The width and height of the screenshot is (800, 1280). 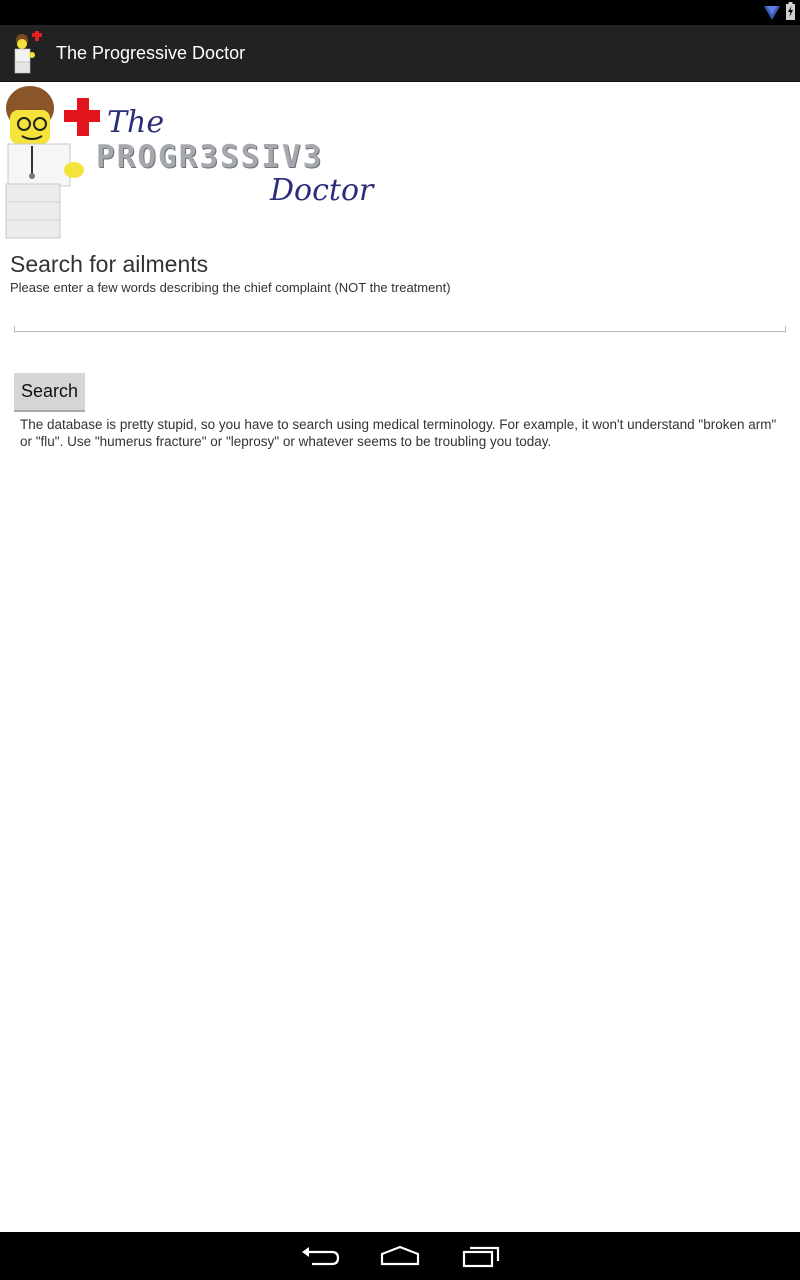 What do you see at coordinates (210, 157) in the screenshot?
I see `logo-text-progressive: PROGR3SSIV3` at bounding box center [210, 157].